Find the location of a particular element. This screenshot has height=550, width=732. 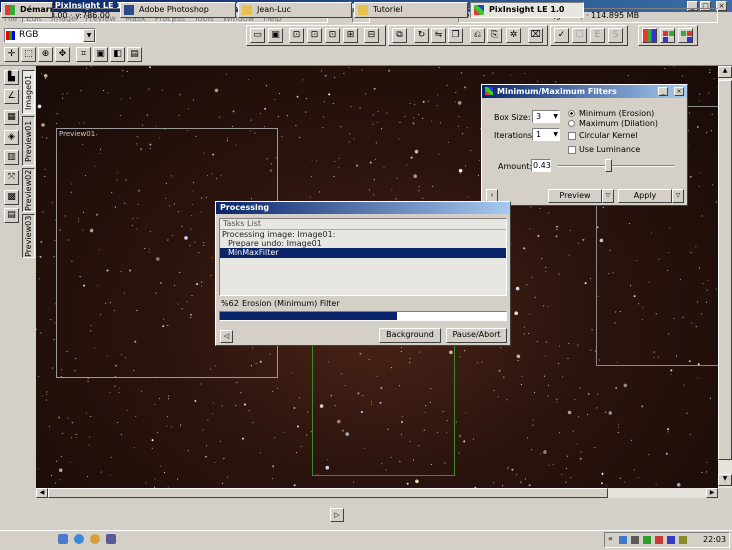

tray-app-icon is located at coordinates (659, 540).